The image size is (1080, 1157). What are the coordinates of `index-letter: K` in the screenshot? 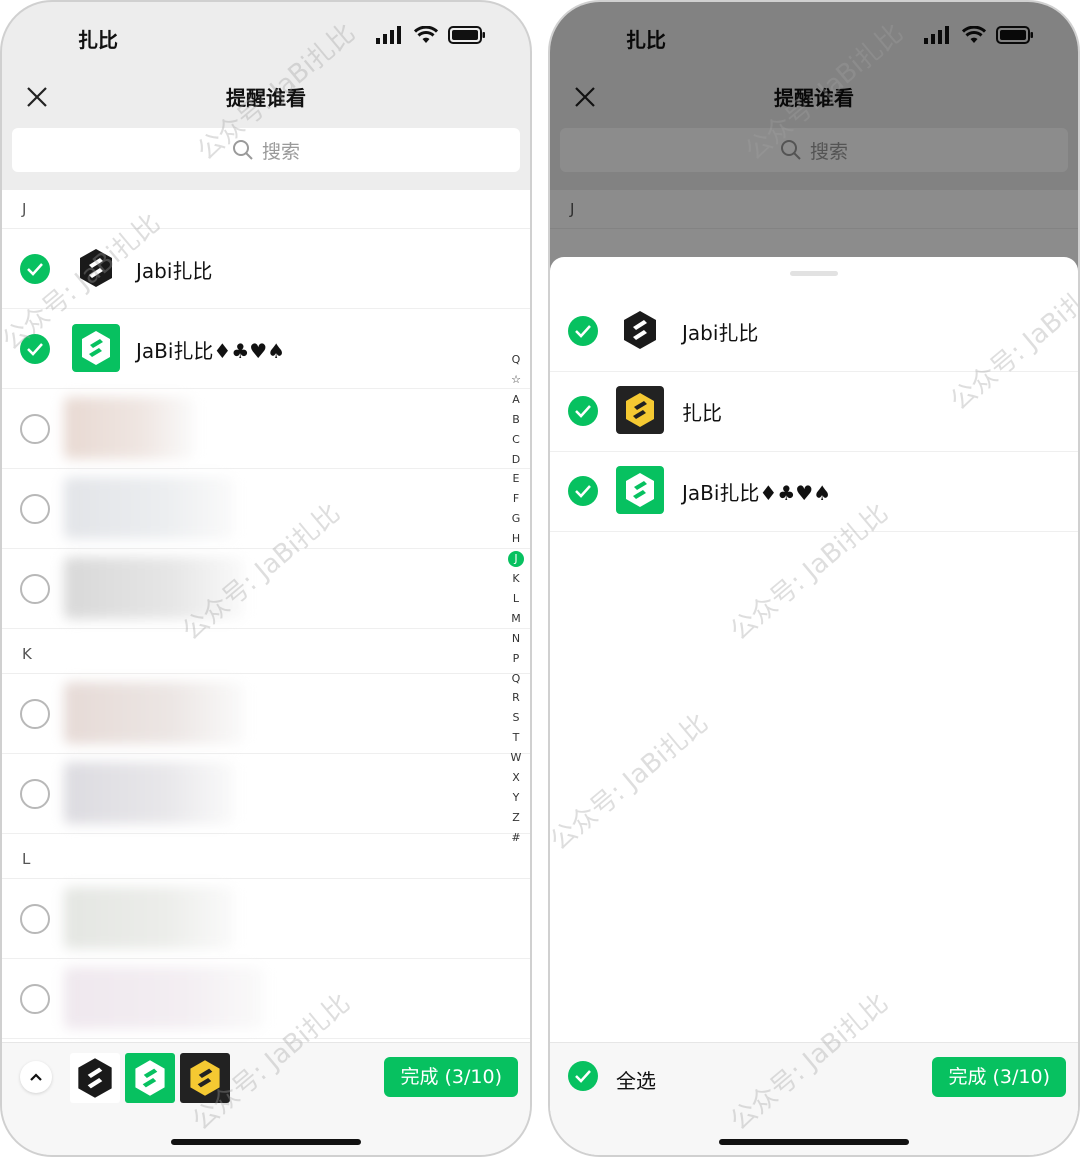 It's located at (516, 579).